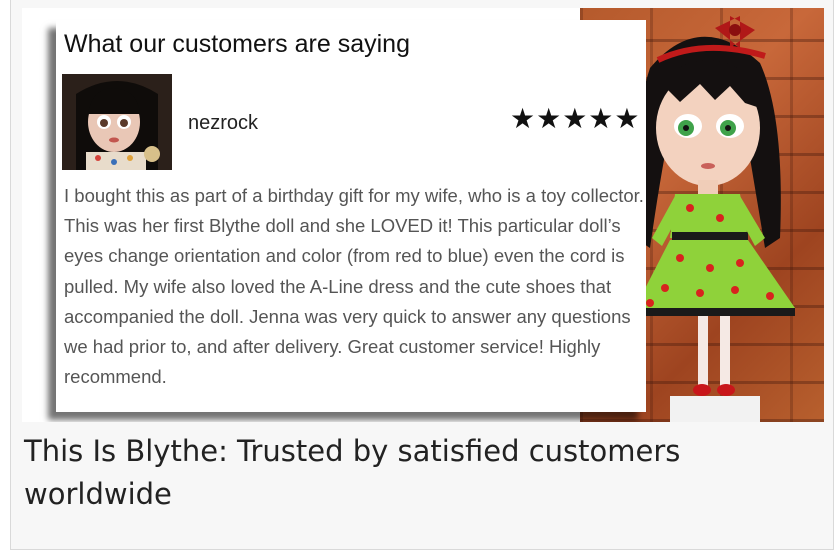  I want to click on reviewer-avatar, so click(117, 122).